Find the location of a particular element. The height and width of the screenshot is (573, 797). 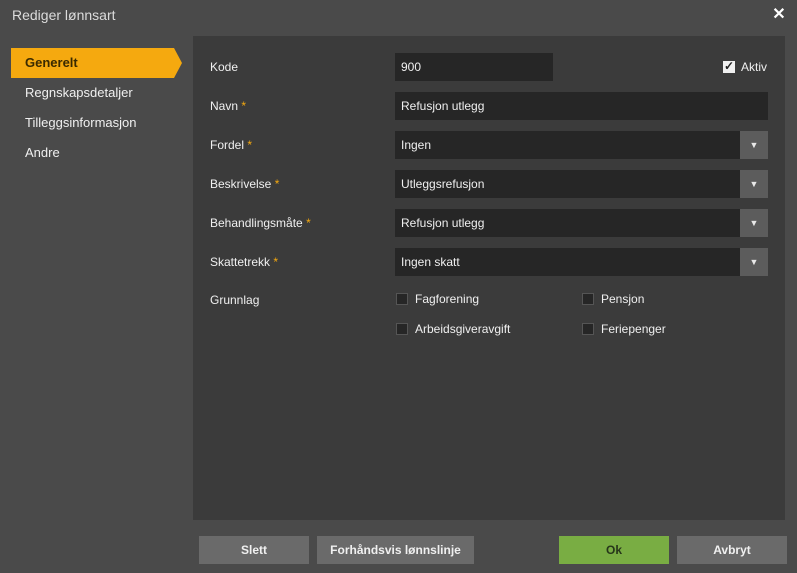

aktiv-checkbox is located at coordinates (729, 66).